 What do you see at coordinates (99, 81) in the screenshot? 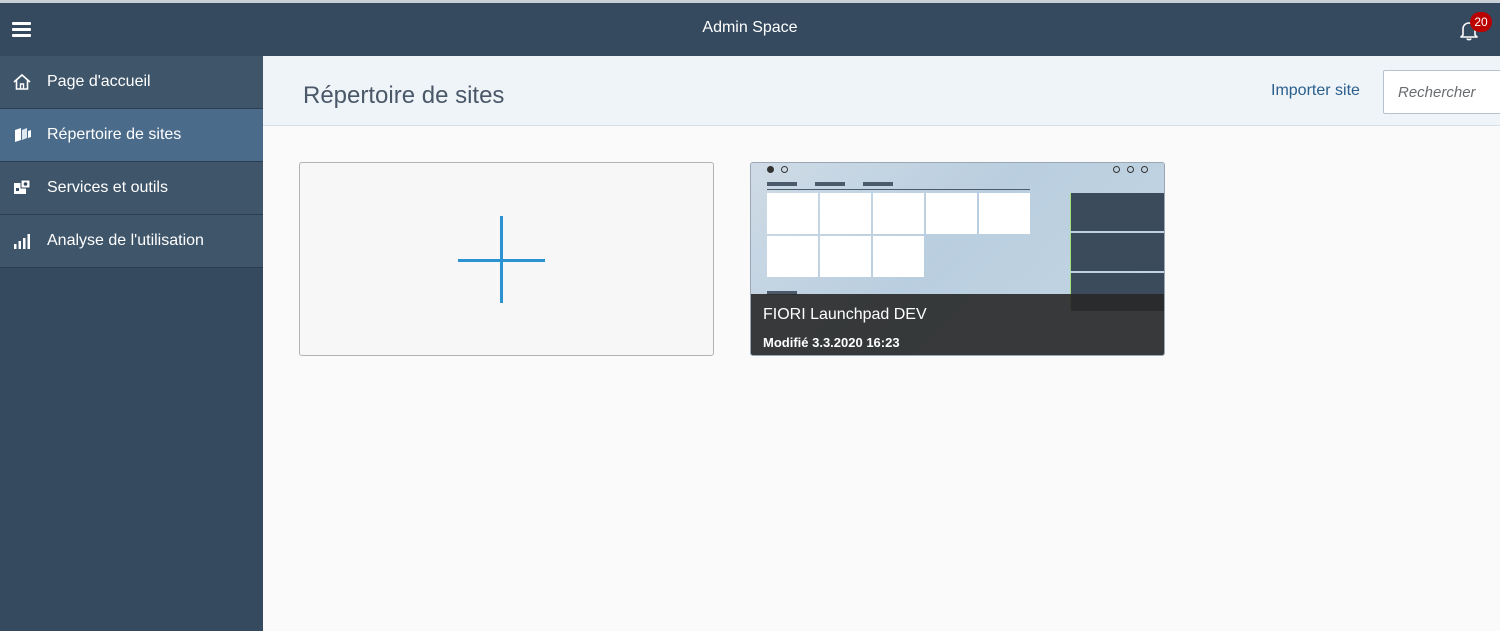
I see `sidebar-item-label: Page d'accueil` at bounding box center [99, 81].